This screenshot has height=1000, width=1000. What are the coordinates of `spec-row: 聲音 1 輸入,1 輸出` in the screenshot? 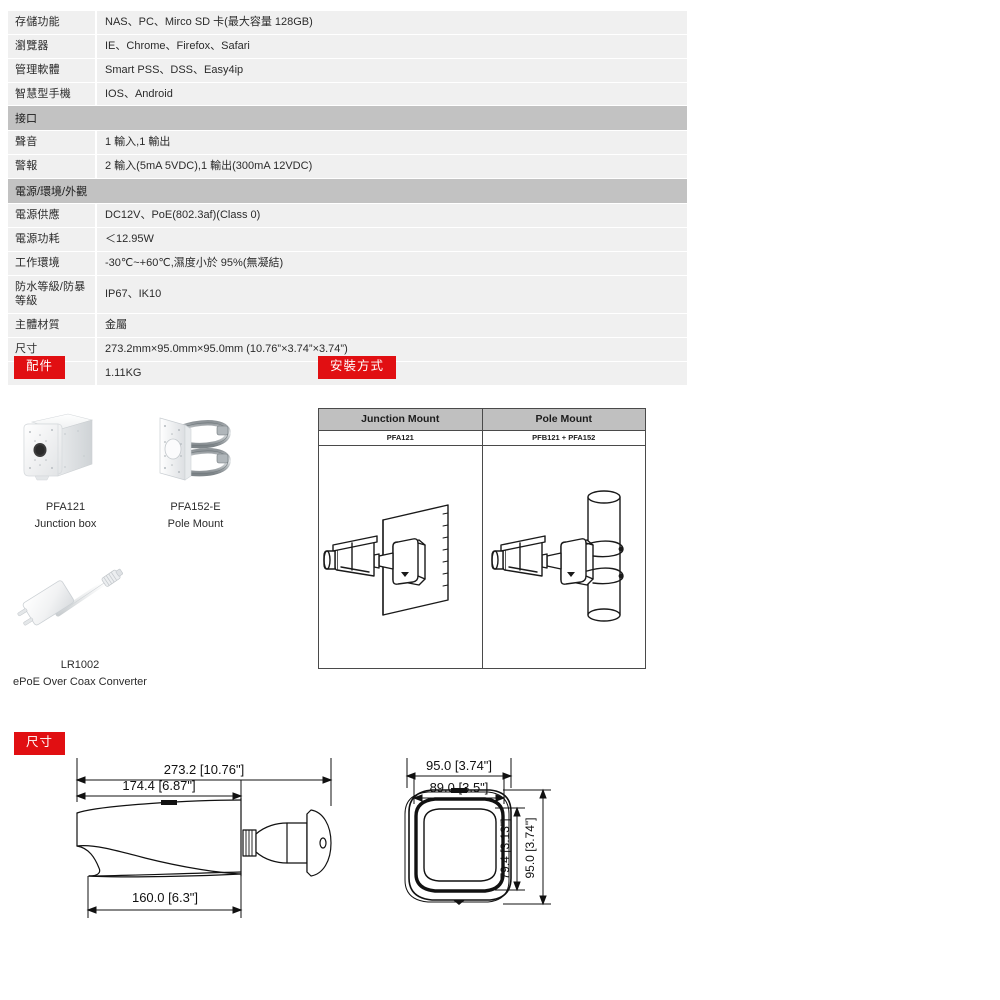 It's located at (347, 143).